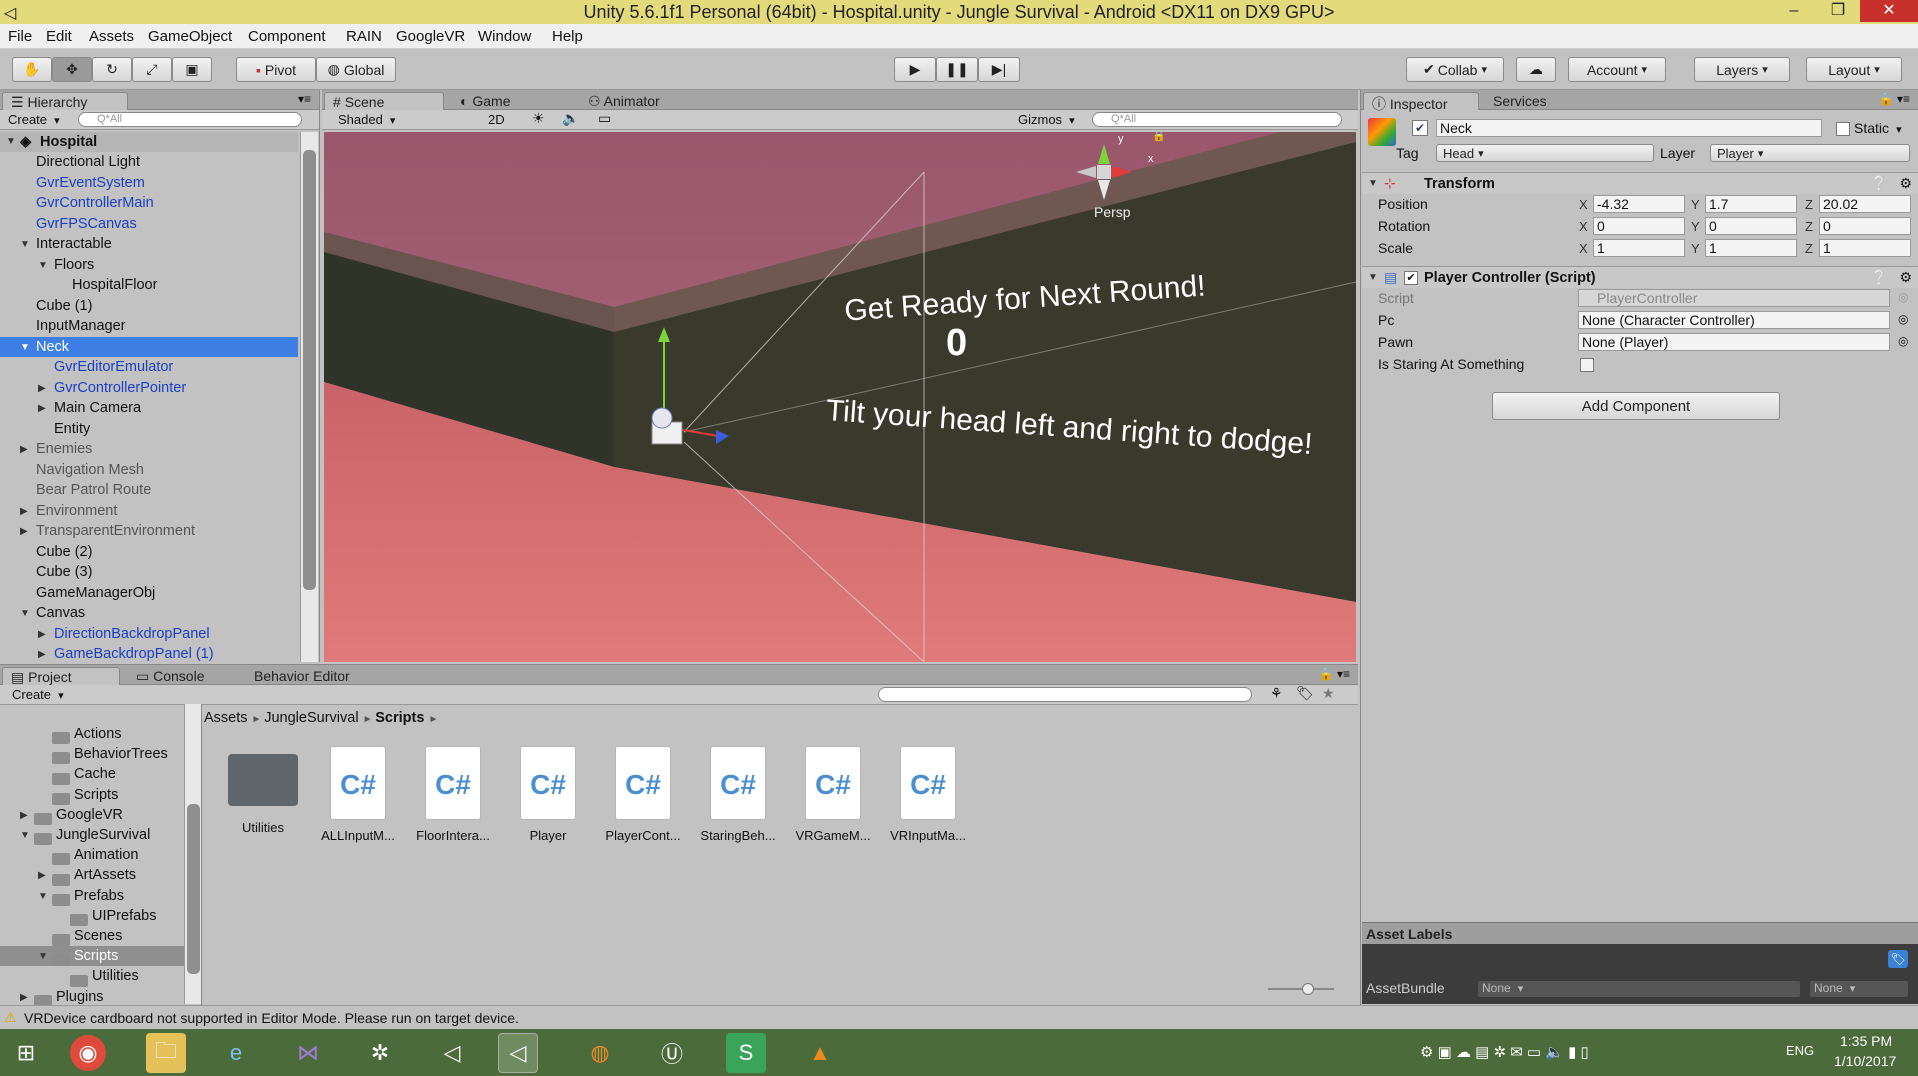 The image size is (1918, 1076). I want to click on menu-gameobject: GameObject, so click(190, 36).